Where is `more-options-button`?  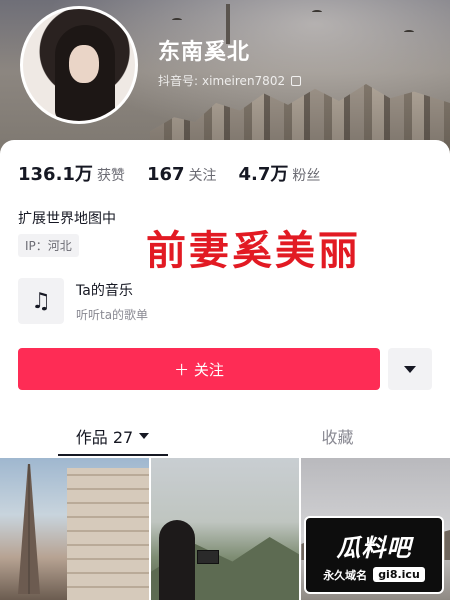
more-options-button is located at coordinates (410, 369).